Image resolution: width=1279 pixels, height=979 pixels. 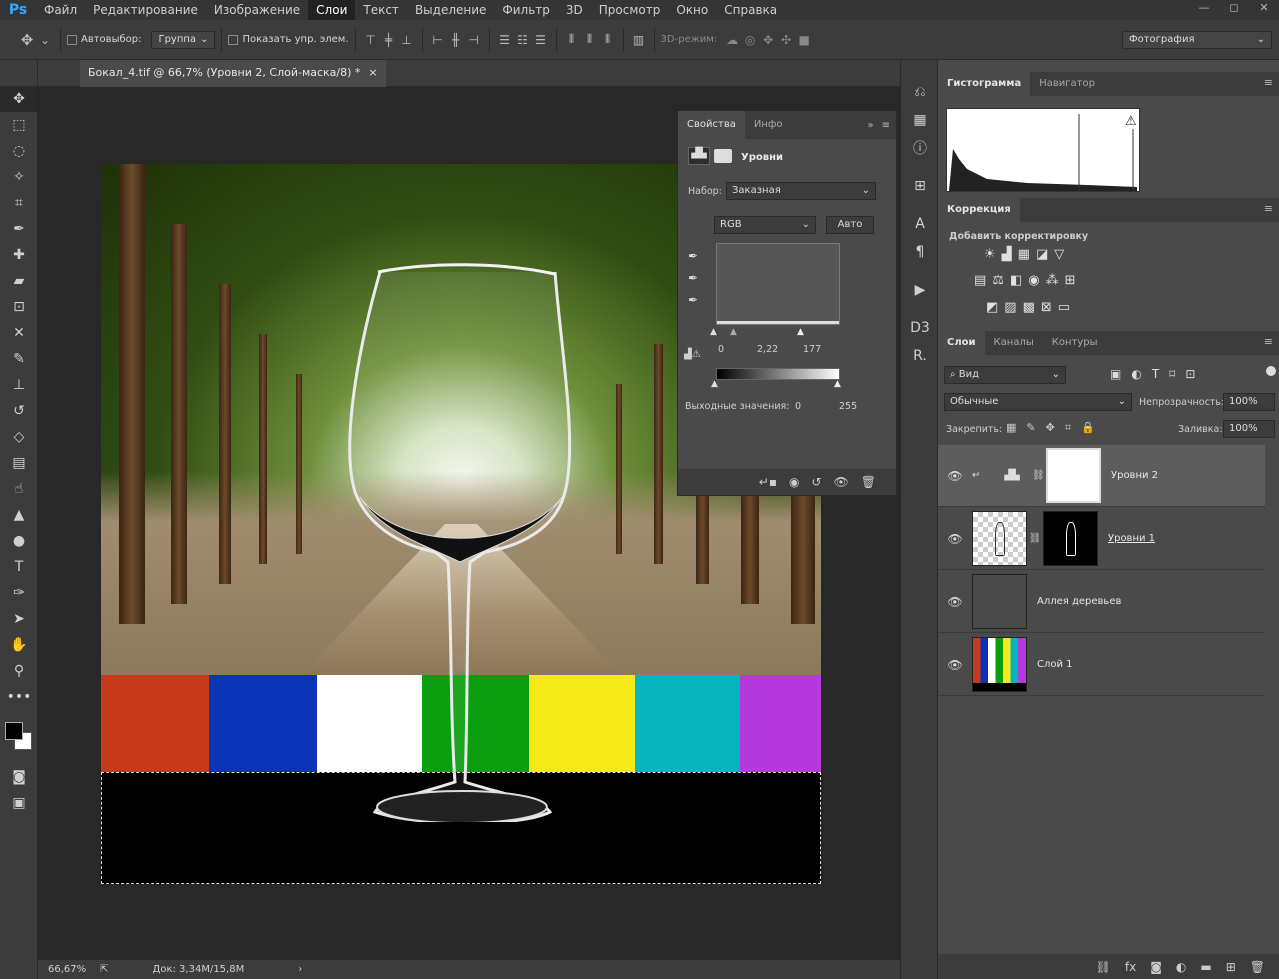 I want to click on patch-tool-icon: ▰, so click(x=19, y=281).